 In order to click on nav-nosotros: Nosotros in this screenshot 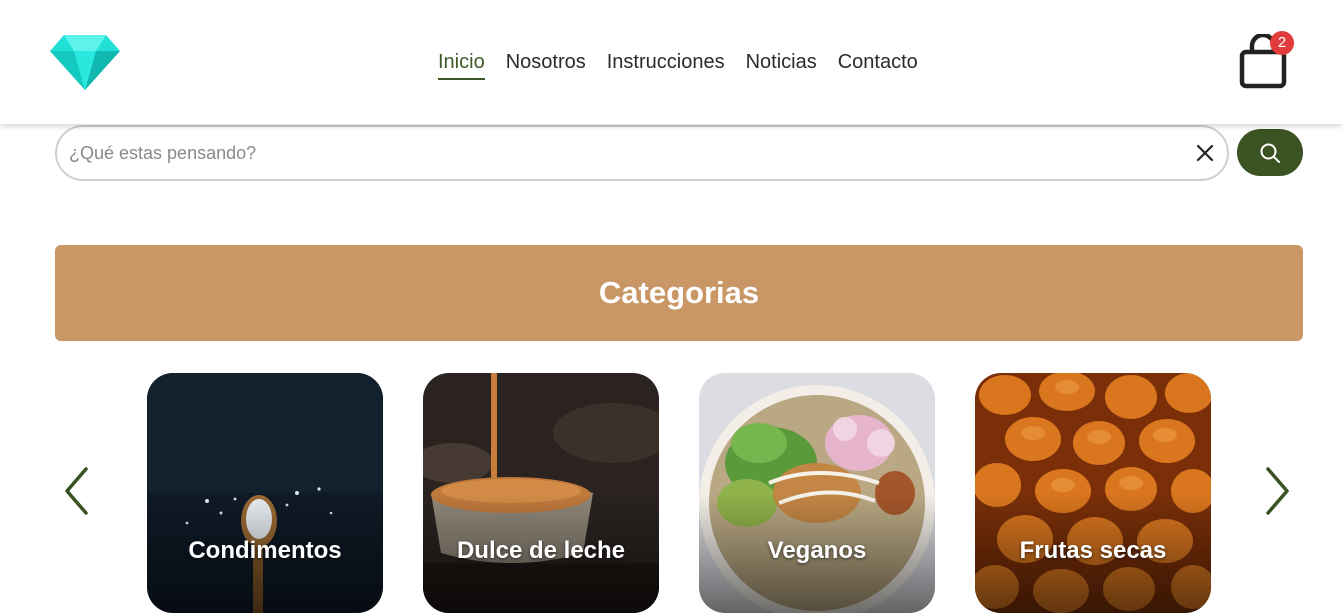, I will do `click(546, 64)`.